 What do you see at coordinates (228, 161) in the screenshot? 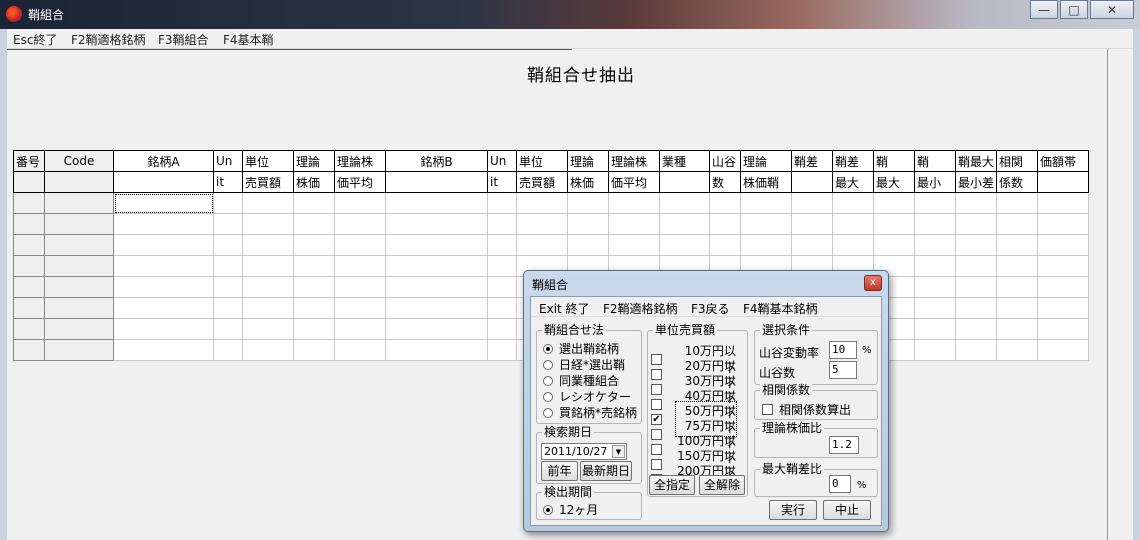
I see `column-header: Un` at bounding box center [228, 161].